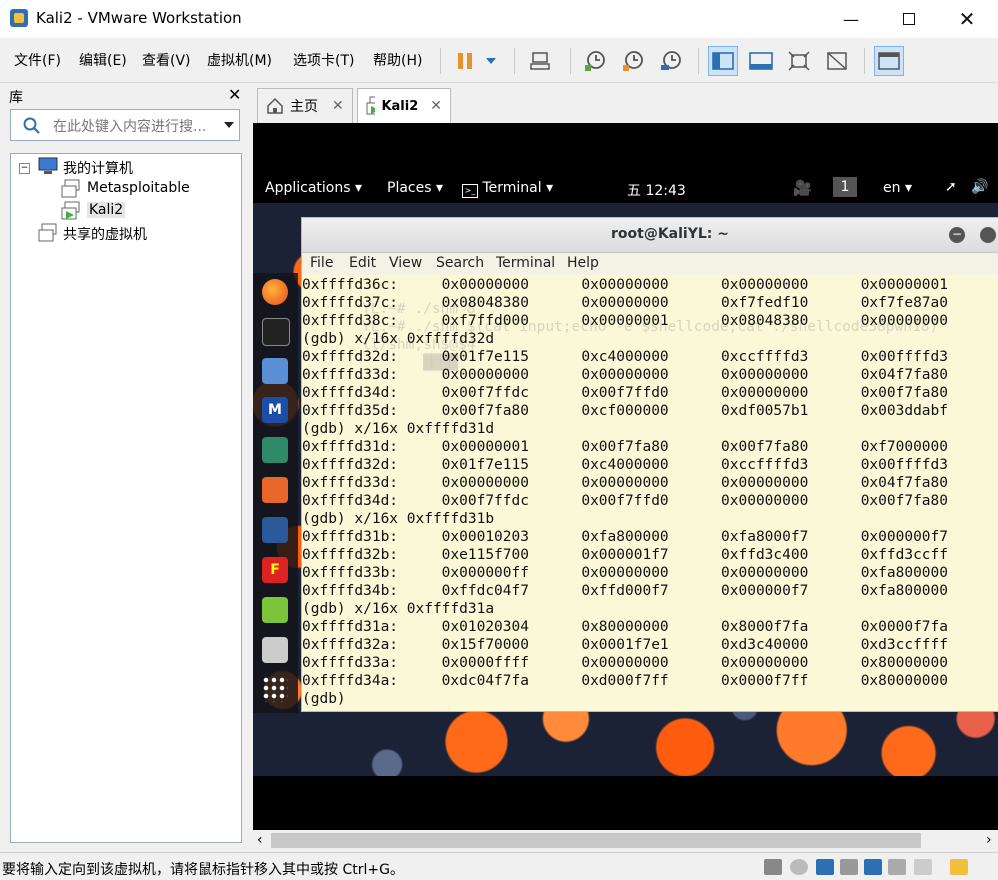  I want to click on places-menu: Places ▾, so click(415, 188).